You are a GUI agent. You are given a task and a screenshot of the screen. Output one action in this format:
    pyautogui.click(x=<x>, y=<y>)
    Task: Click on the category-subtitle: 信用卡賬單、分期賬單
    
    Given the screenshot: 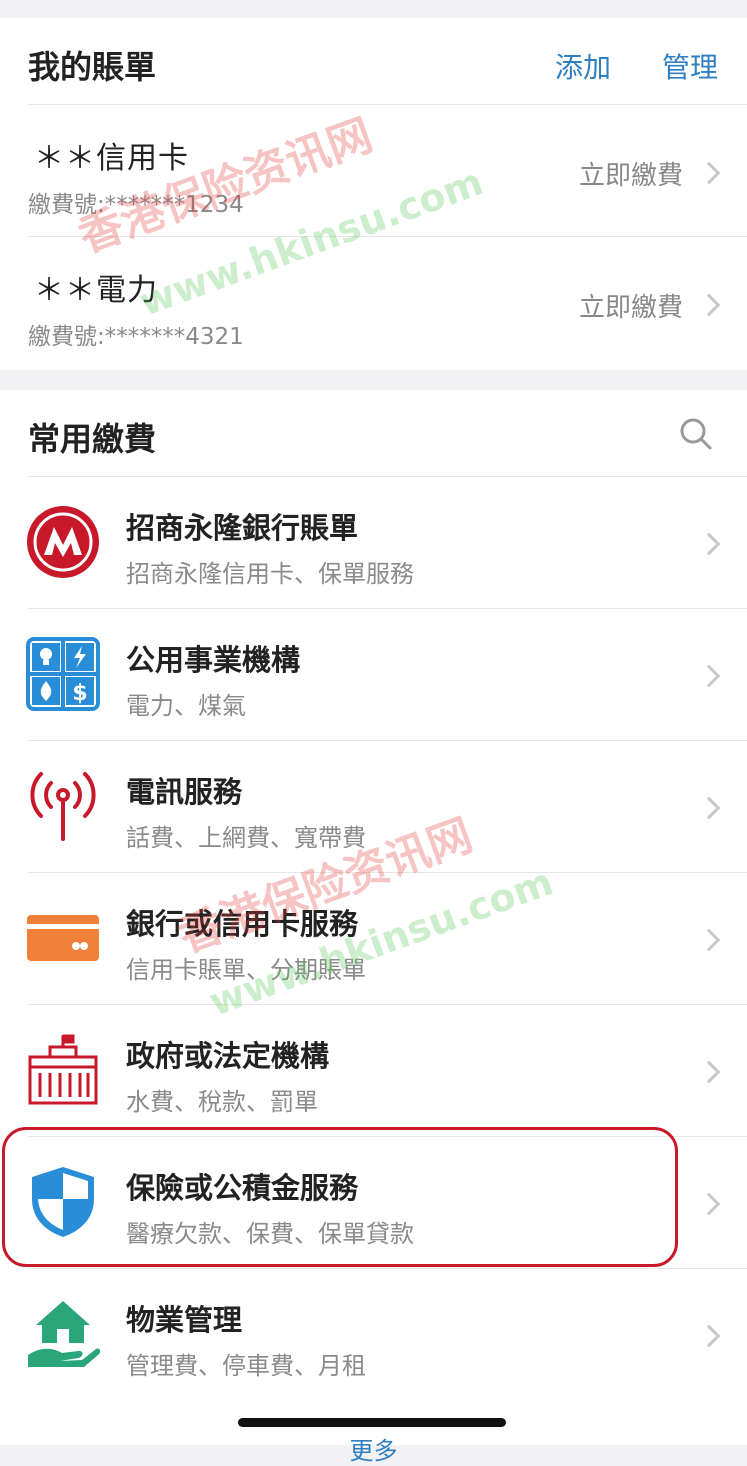 What is the action you would take?
    pyautogui.click(x=246, y=970)
    